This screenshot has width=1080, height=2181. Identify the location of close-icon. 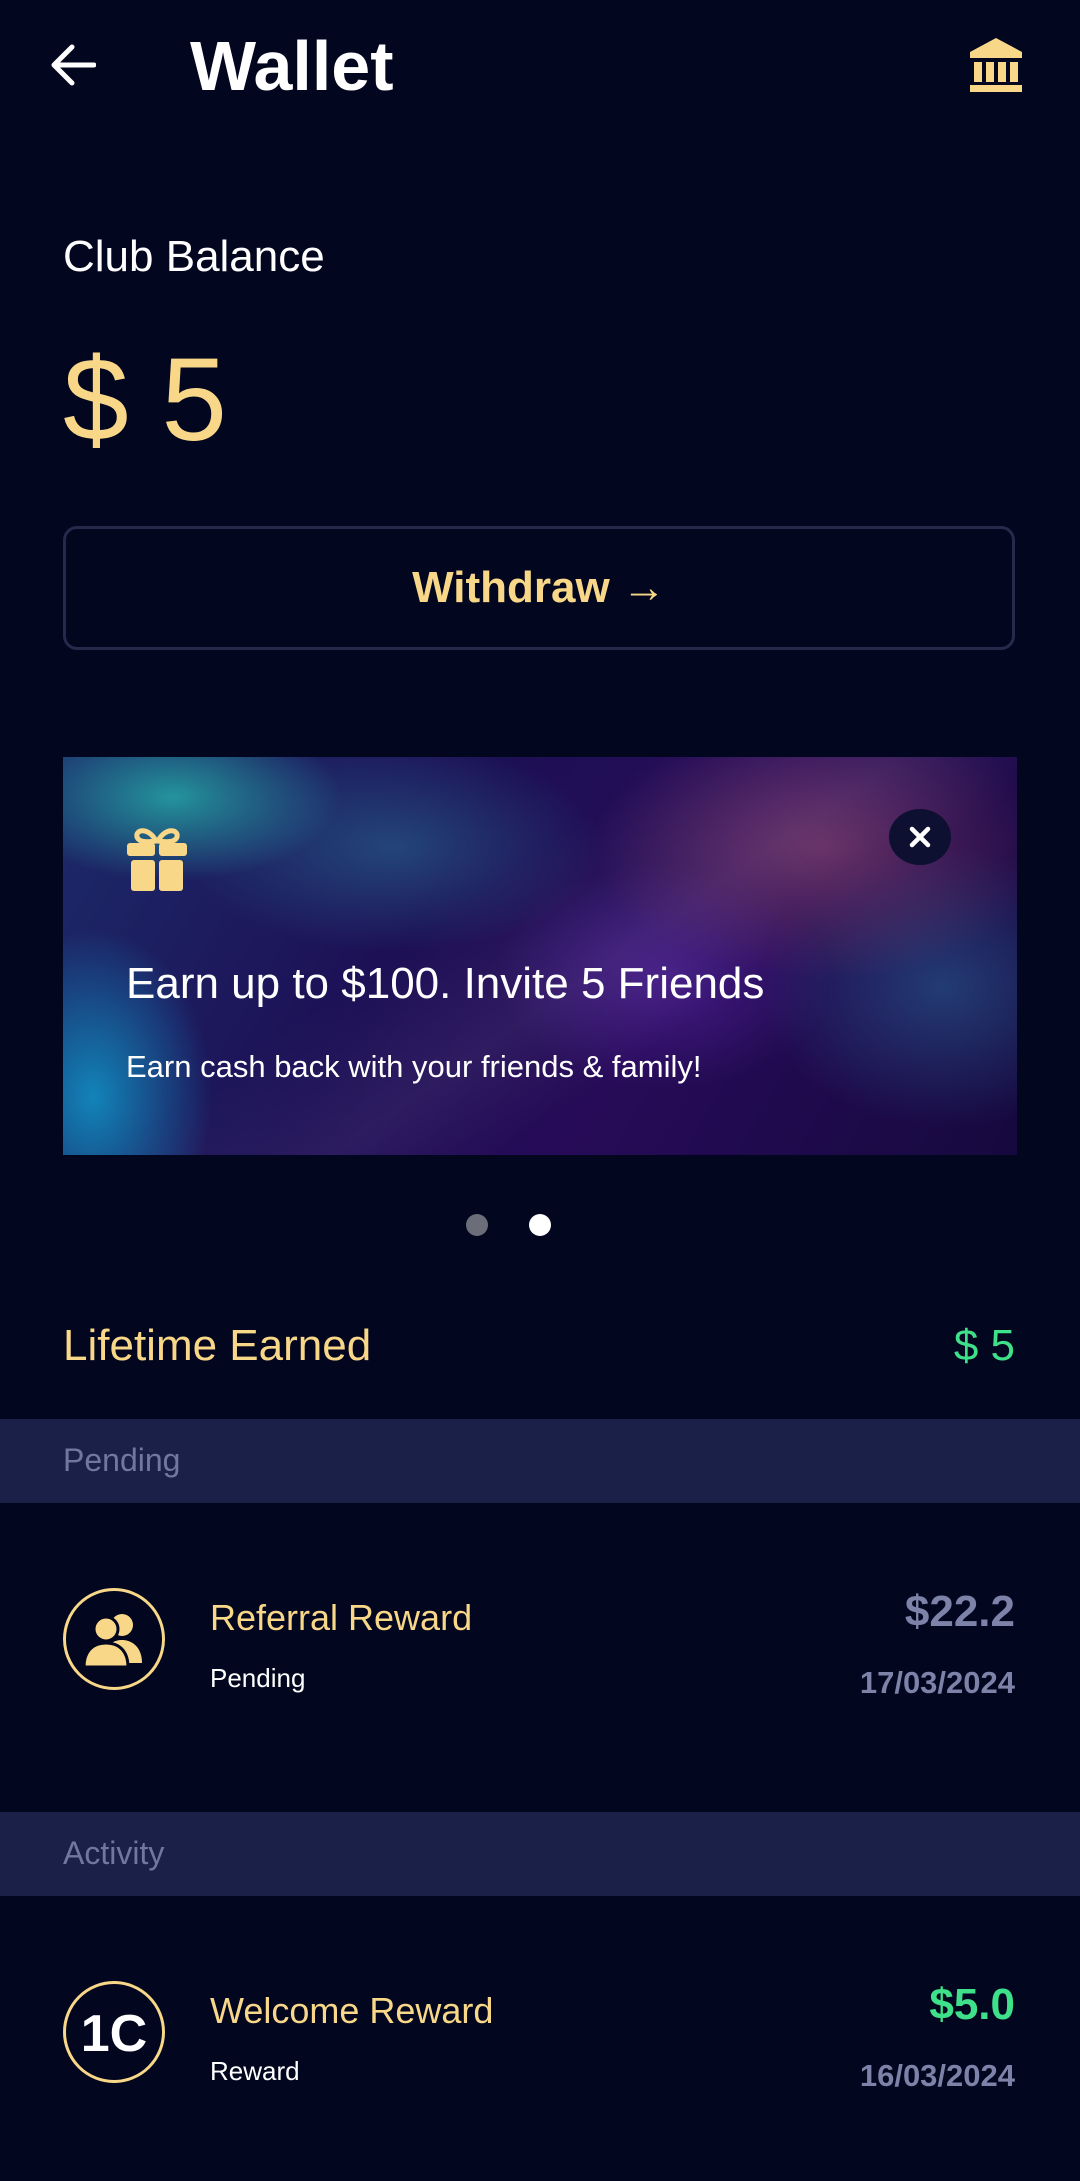
(920, 837).